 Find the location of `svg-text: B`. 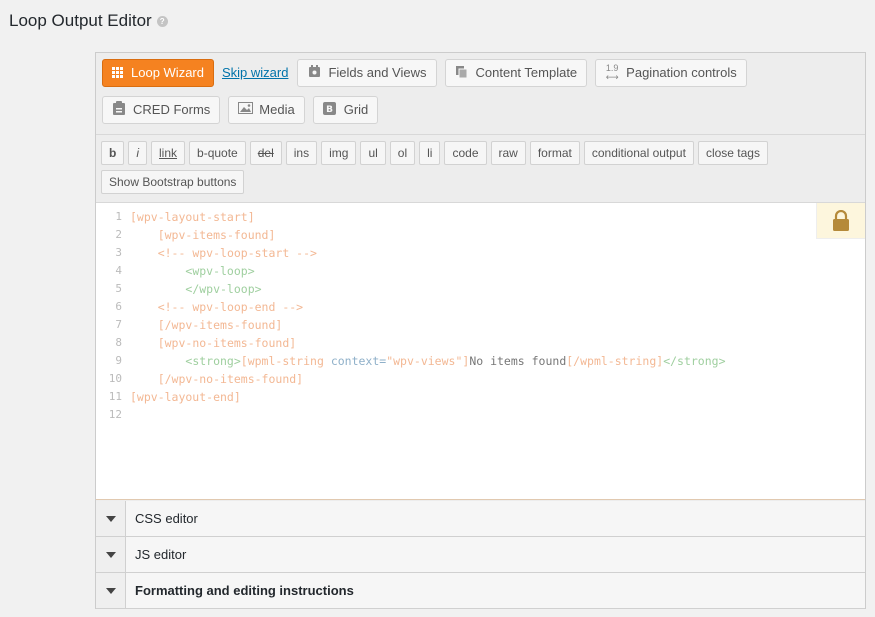

svg-text: B is located at coordinates (329, 110).